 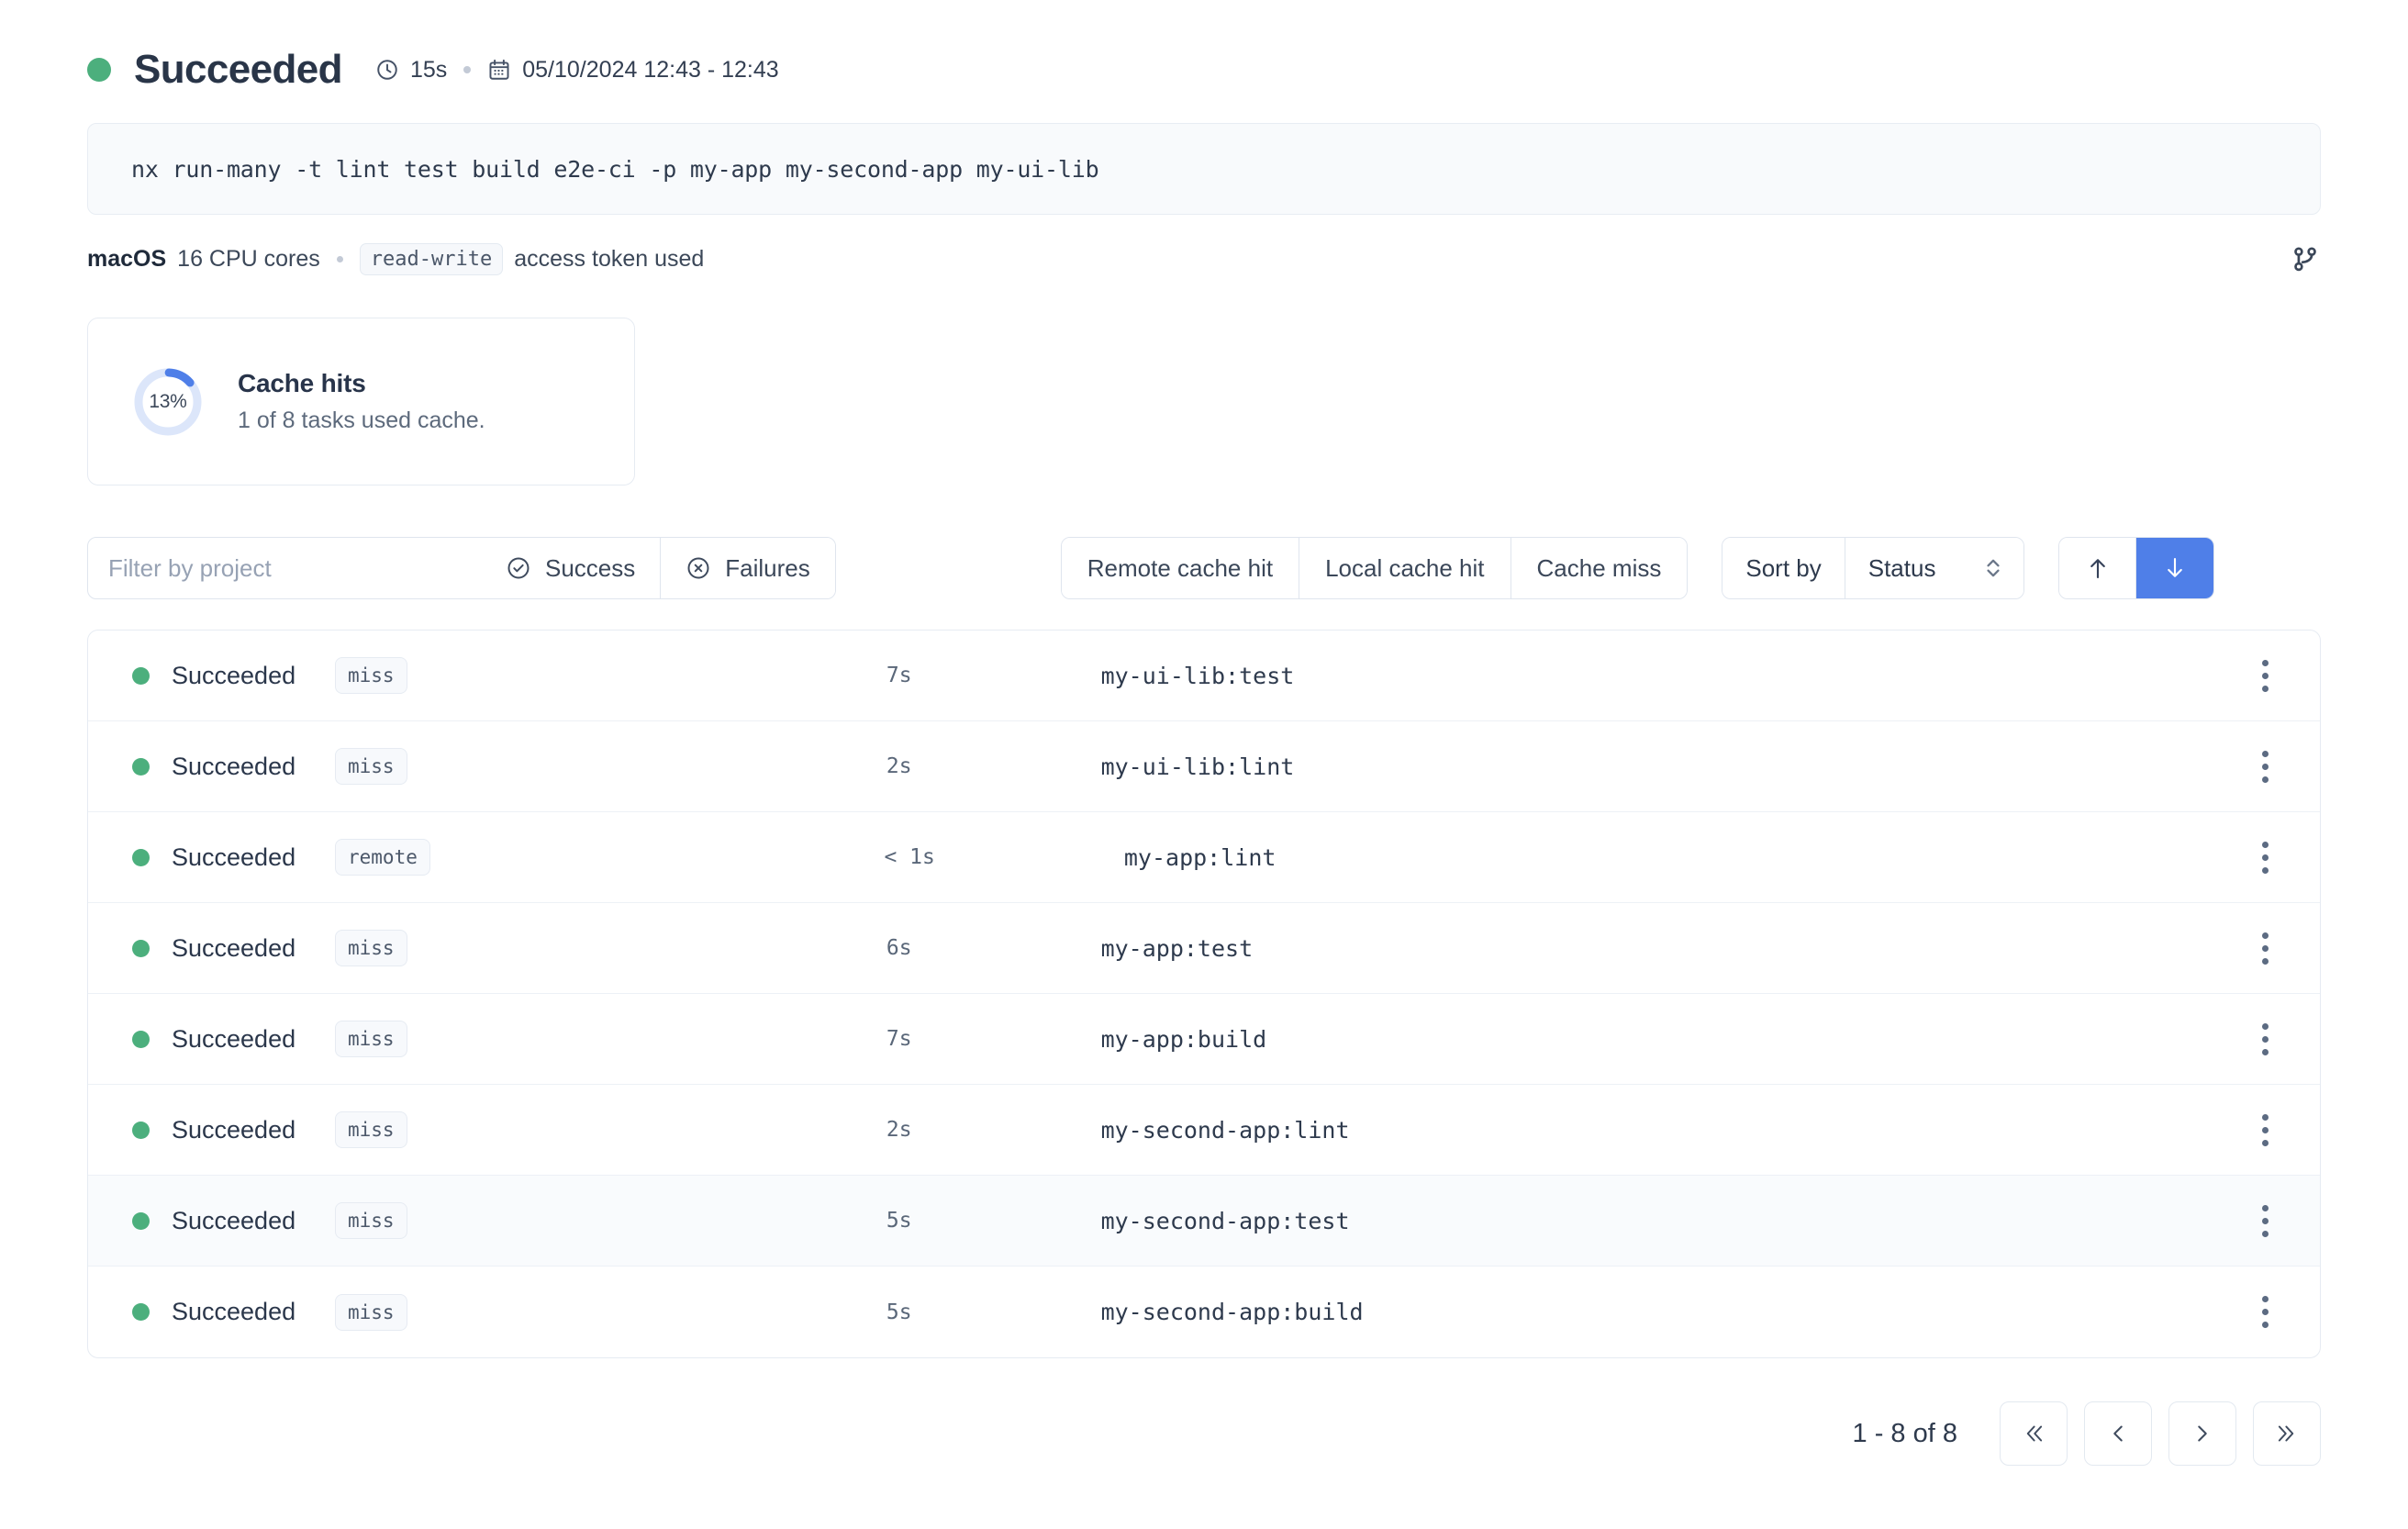 I want to click on sort-ascending-button, so click(x=2098, y=568).